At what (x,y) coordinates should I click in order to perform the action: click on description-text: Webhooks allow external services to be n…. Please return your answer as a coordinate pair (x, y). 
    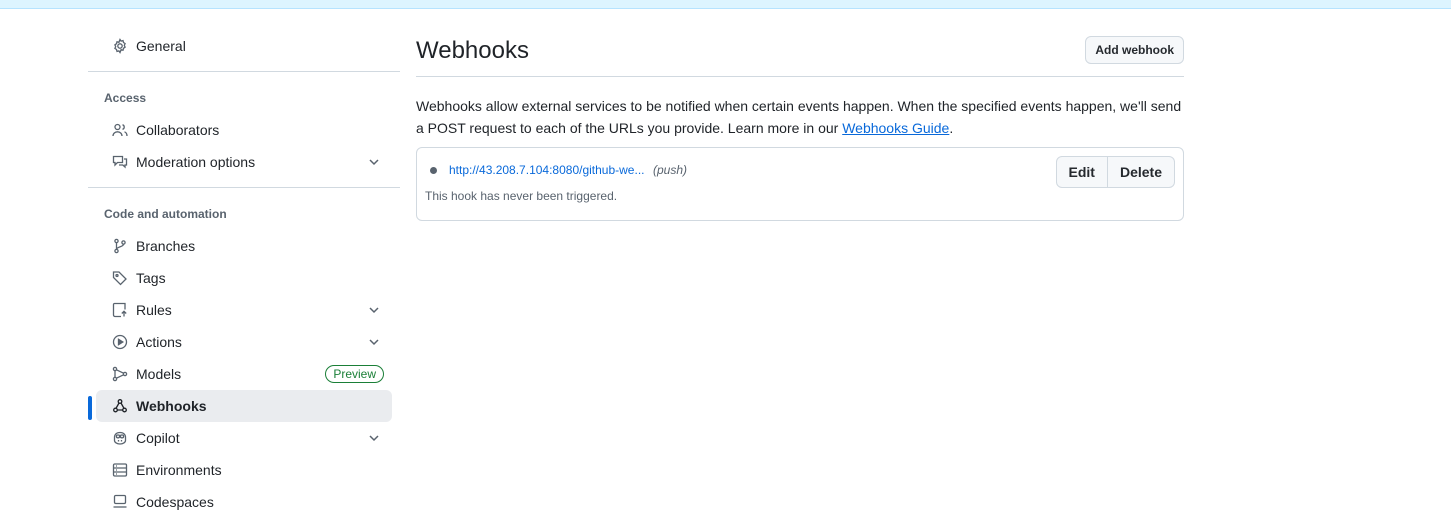
    Looking at the image, I should click on (799, 117).